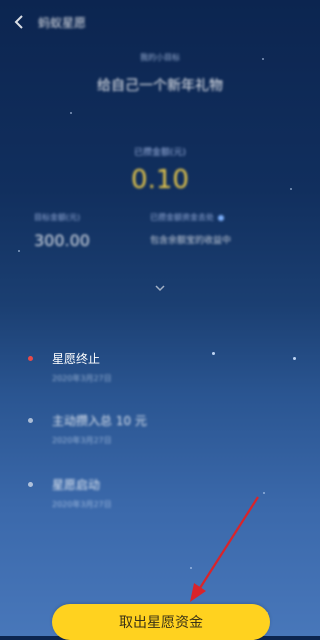  Describe the element at coordinates (160, 57) in the screenshot. I see `wish-small-label: 我的小目标` at that location.